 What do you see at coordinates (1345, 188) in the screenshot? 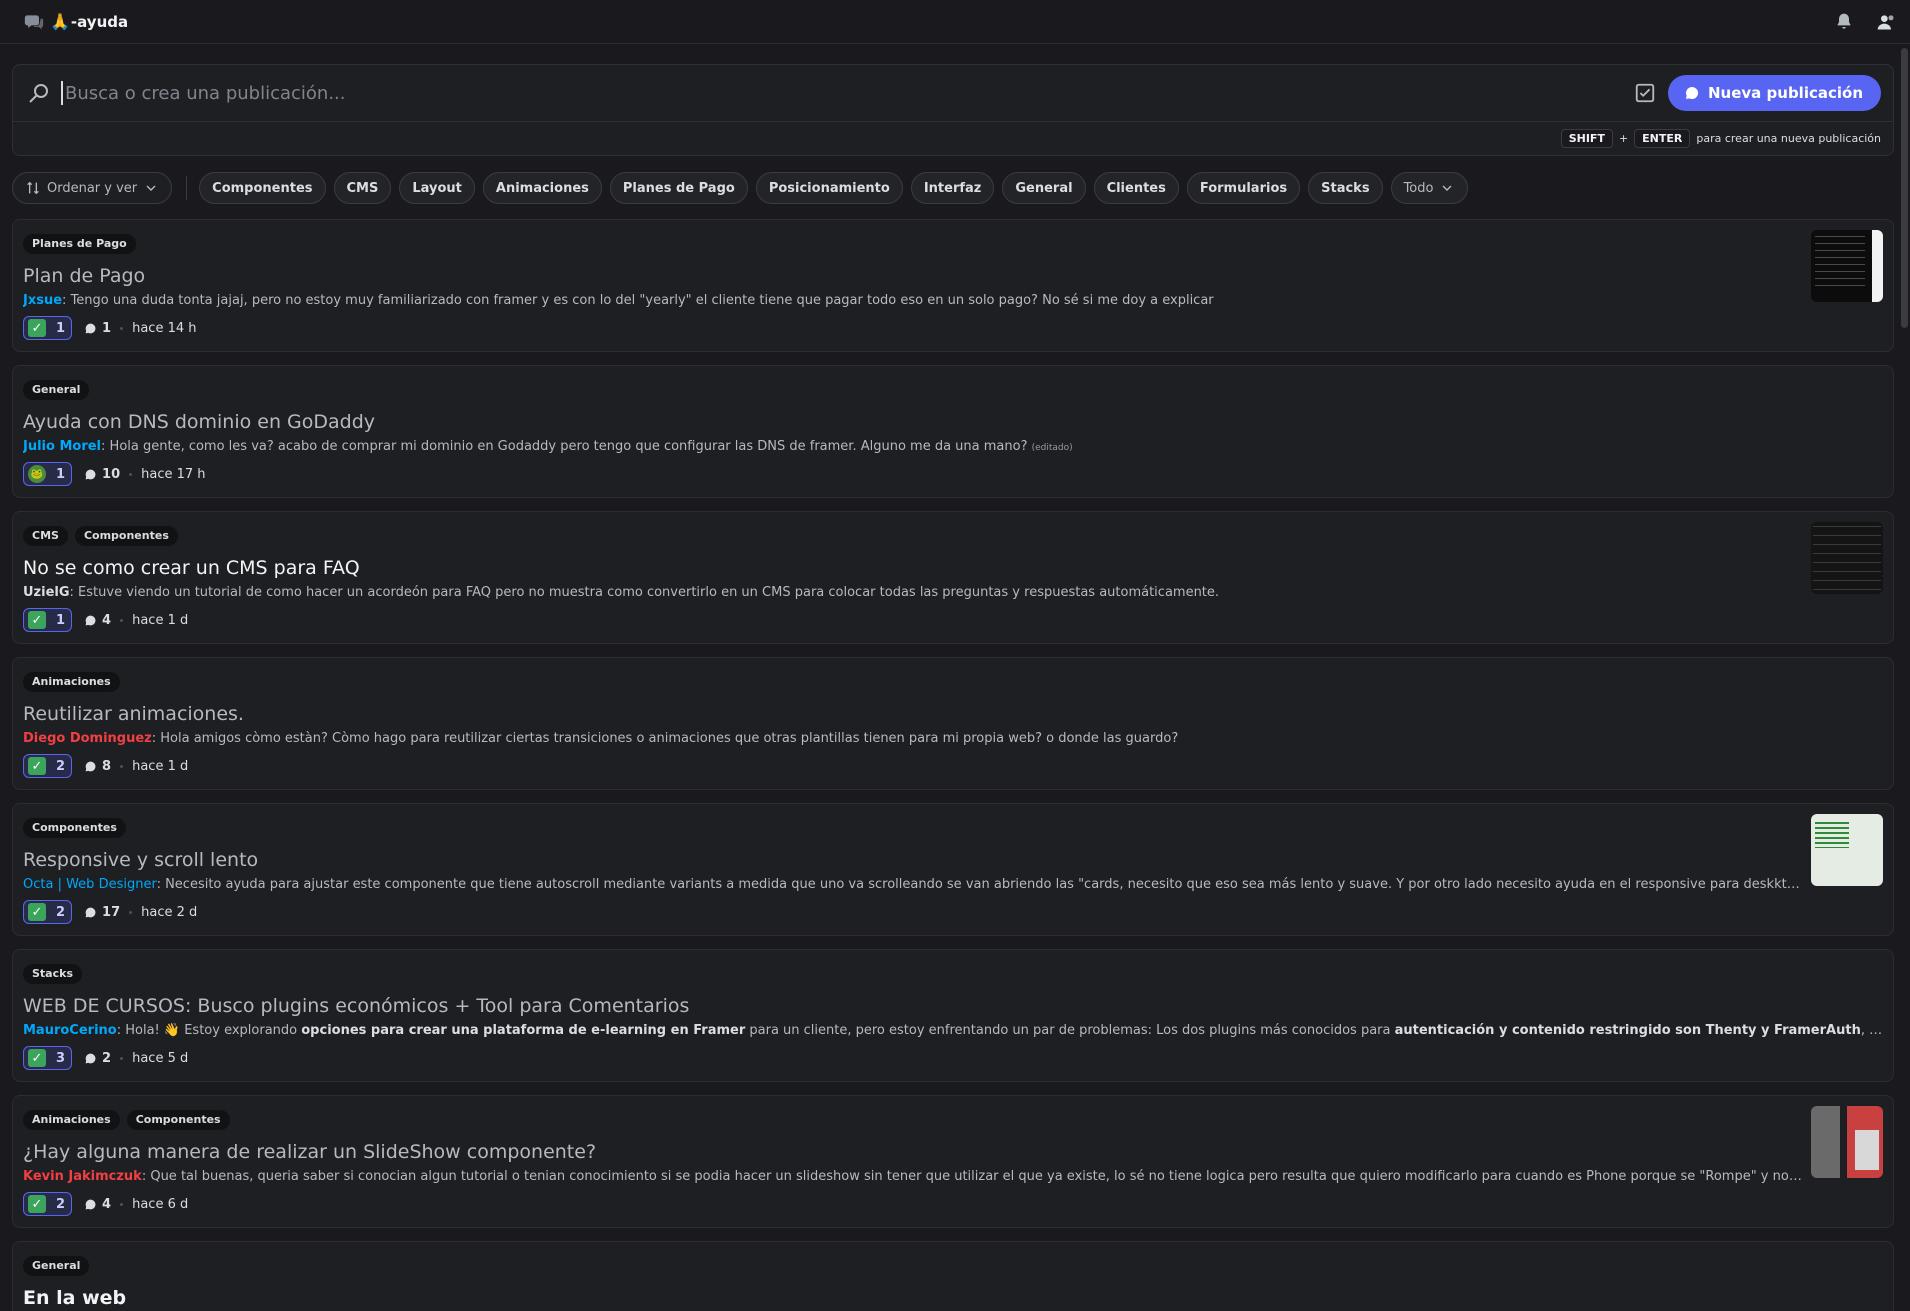
I see `filter-tag-stacks: Stacks` at bounding box center [1345, 188].